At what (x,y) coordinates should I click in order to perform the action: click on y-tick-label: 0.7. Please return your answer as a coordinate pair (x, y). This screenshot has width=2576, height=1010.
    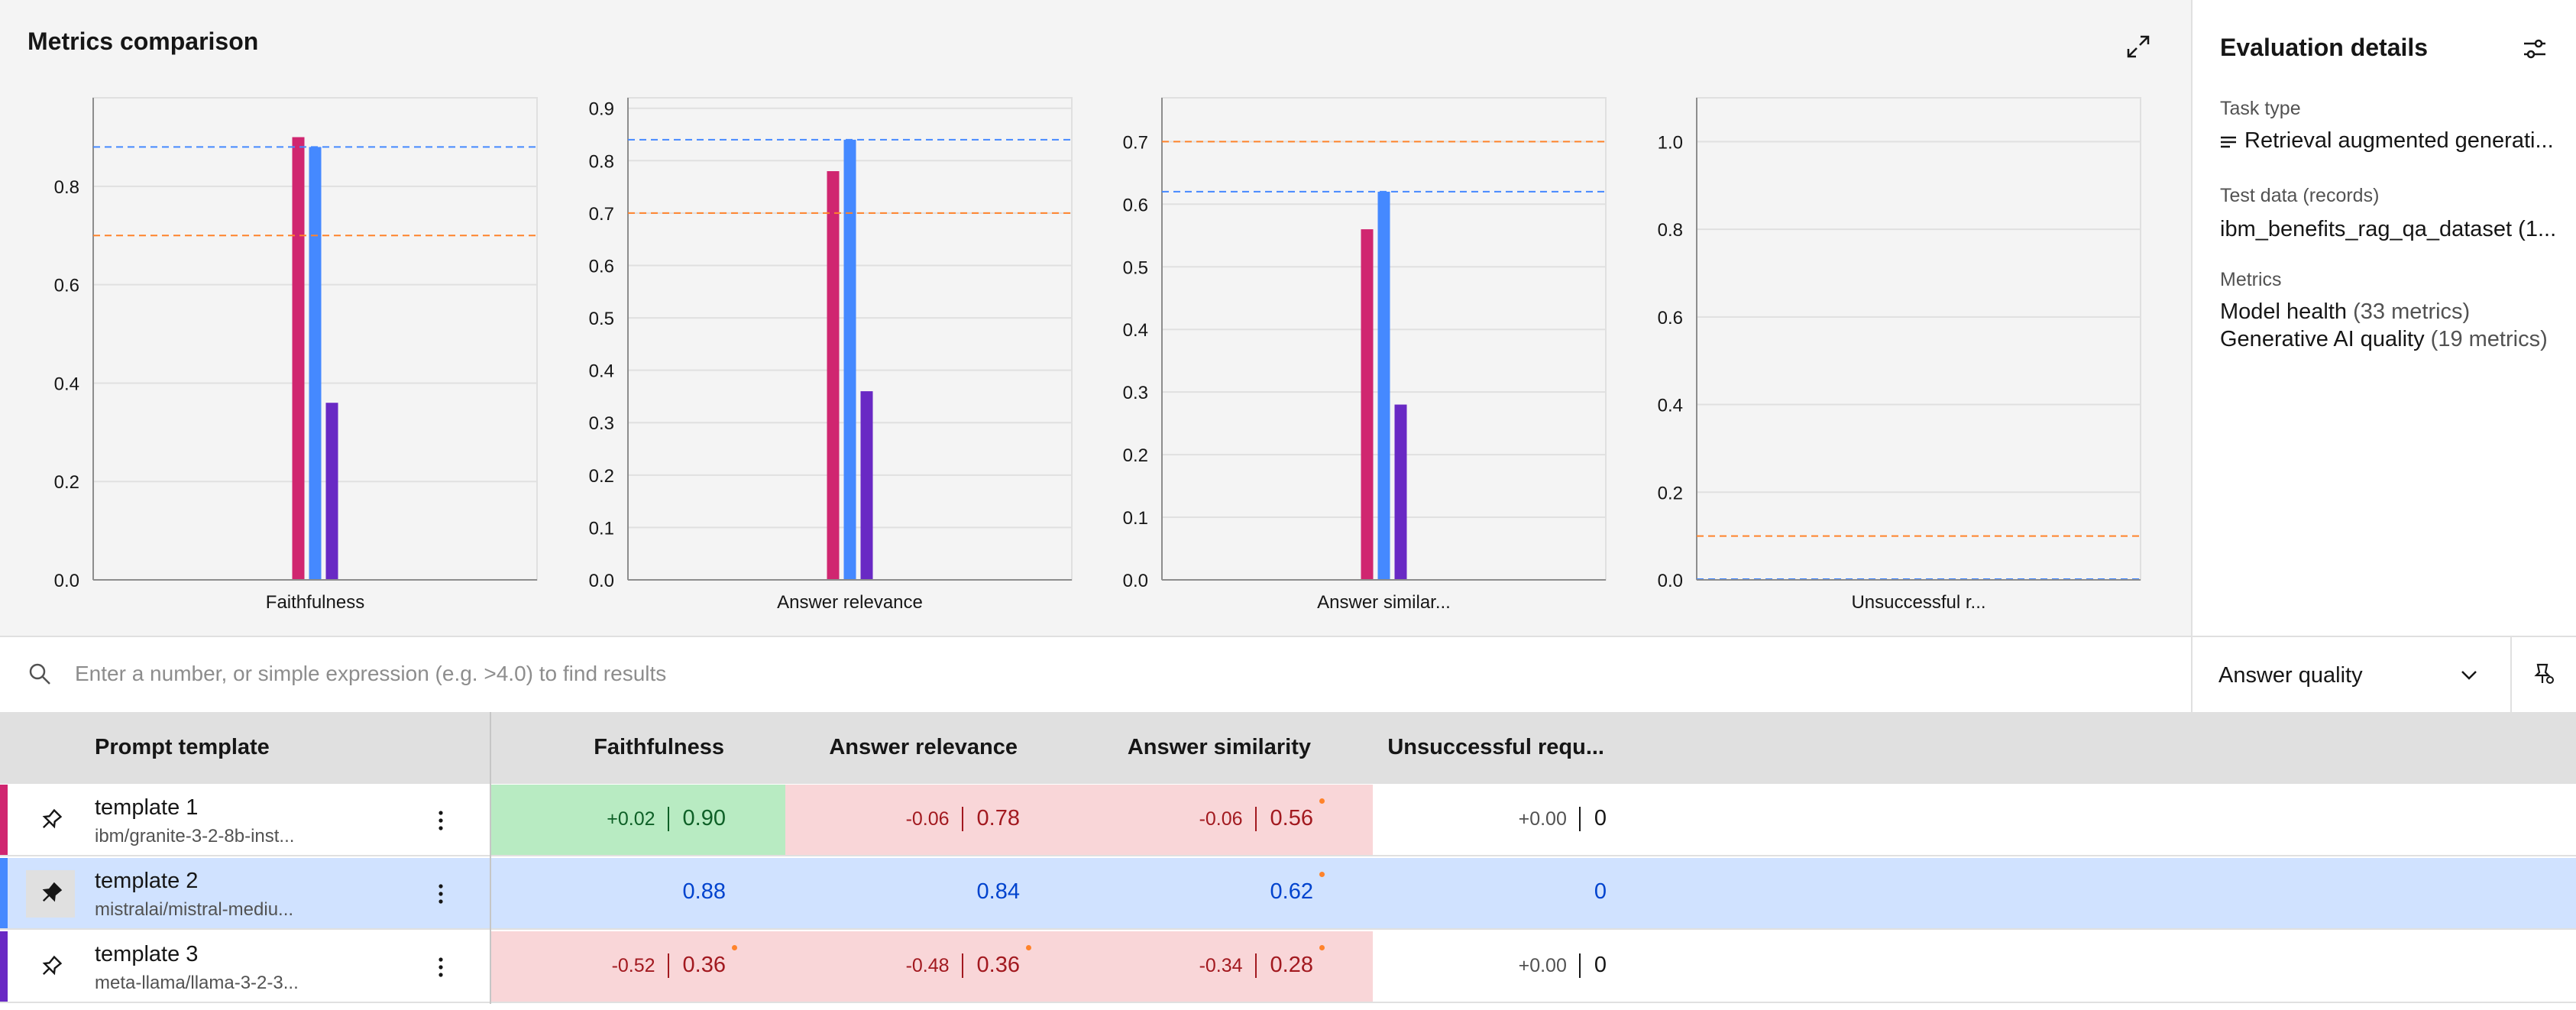
    Looking at the image, I should click on (601, 215).